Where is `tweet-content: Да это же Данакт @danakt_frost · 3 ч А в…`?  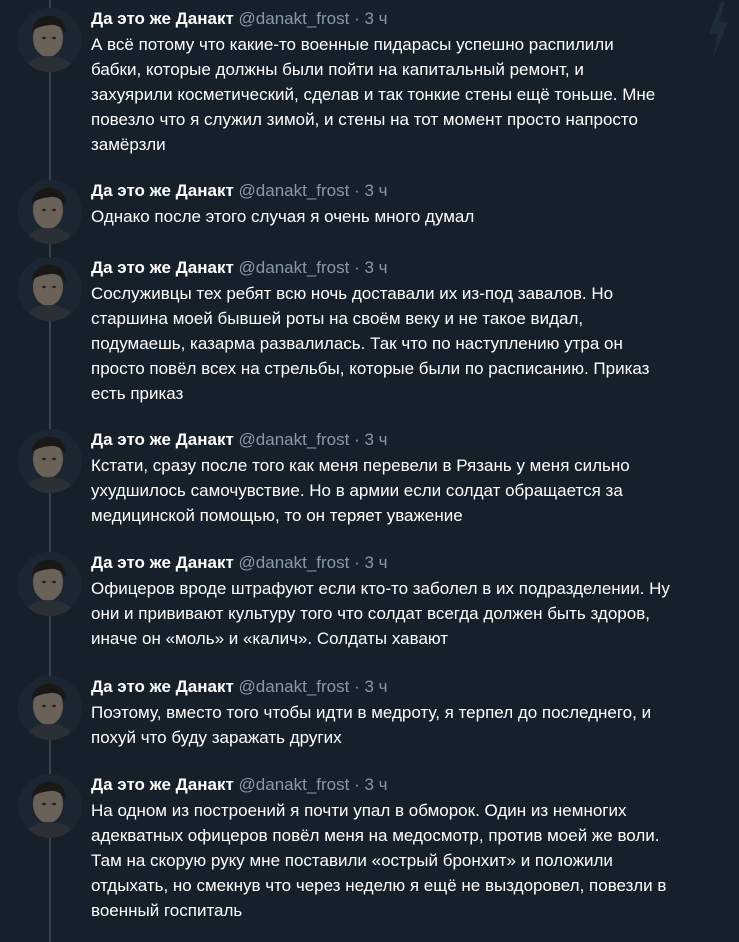
tweet-content: Да это же Данакт @danakt_frost · 3 ч А в… is located at coordinates (410, 82).